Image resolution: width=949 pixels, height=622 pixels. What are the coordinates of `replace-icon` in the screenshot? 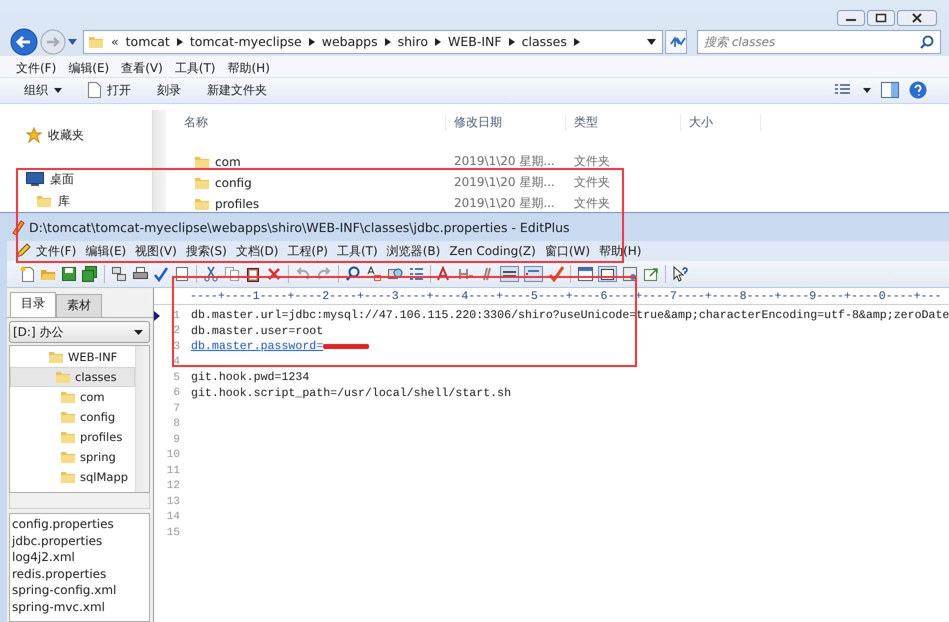 It's located at (374, 274).